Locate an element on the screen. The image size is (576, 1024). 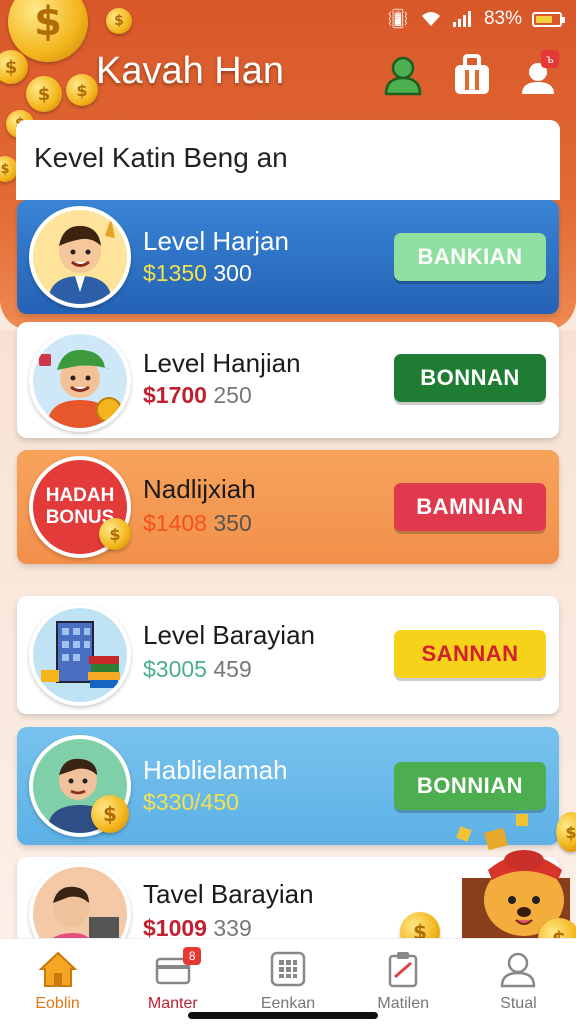
battery-percent: 83% is located at coordinates (502, 18).